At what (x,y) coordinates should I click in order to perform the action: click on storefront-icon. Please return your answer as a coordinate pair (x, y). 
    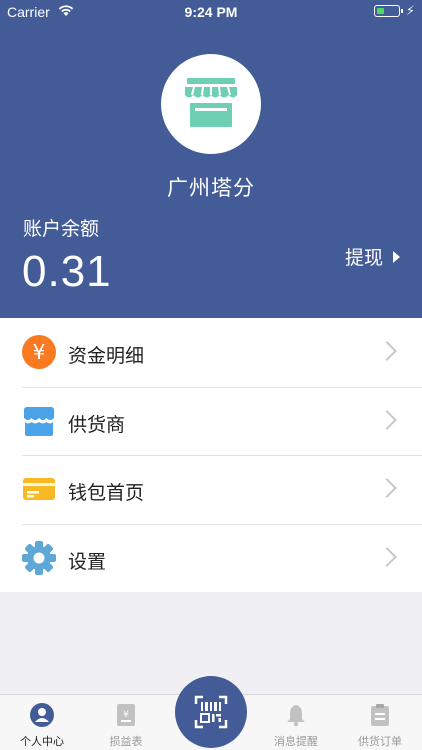
    Looking at the image, I should click on (211, 102).